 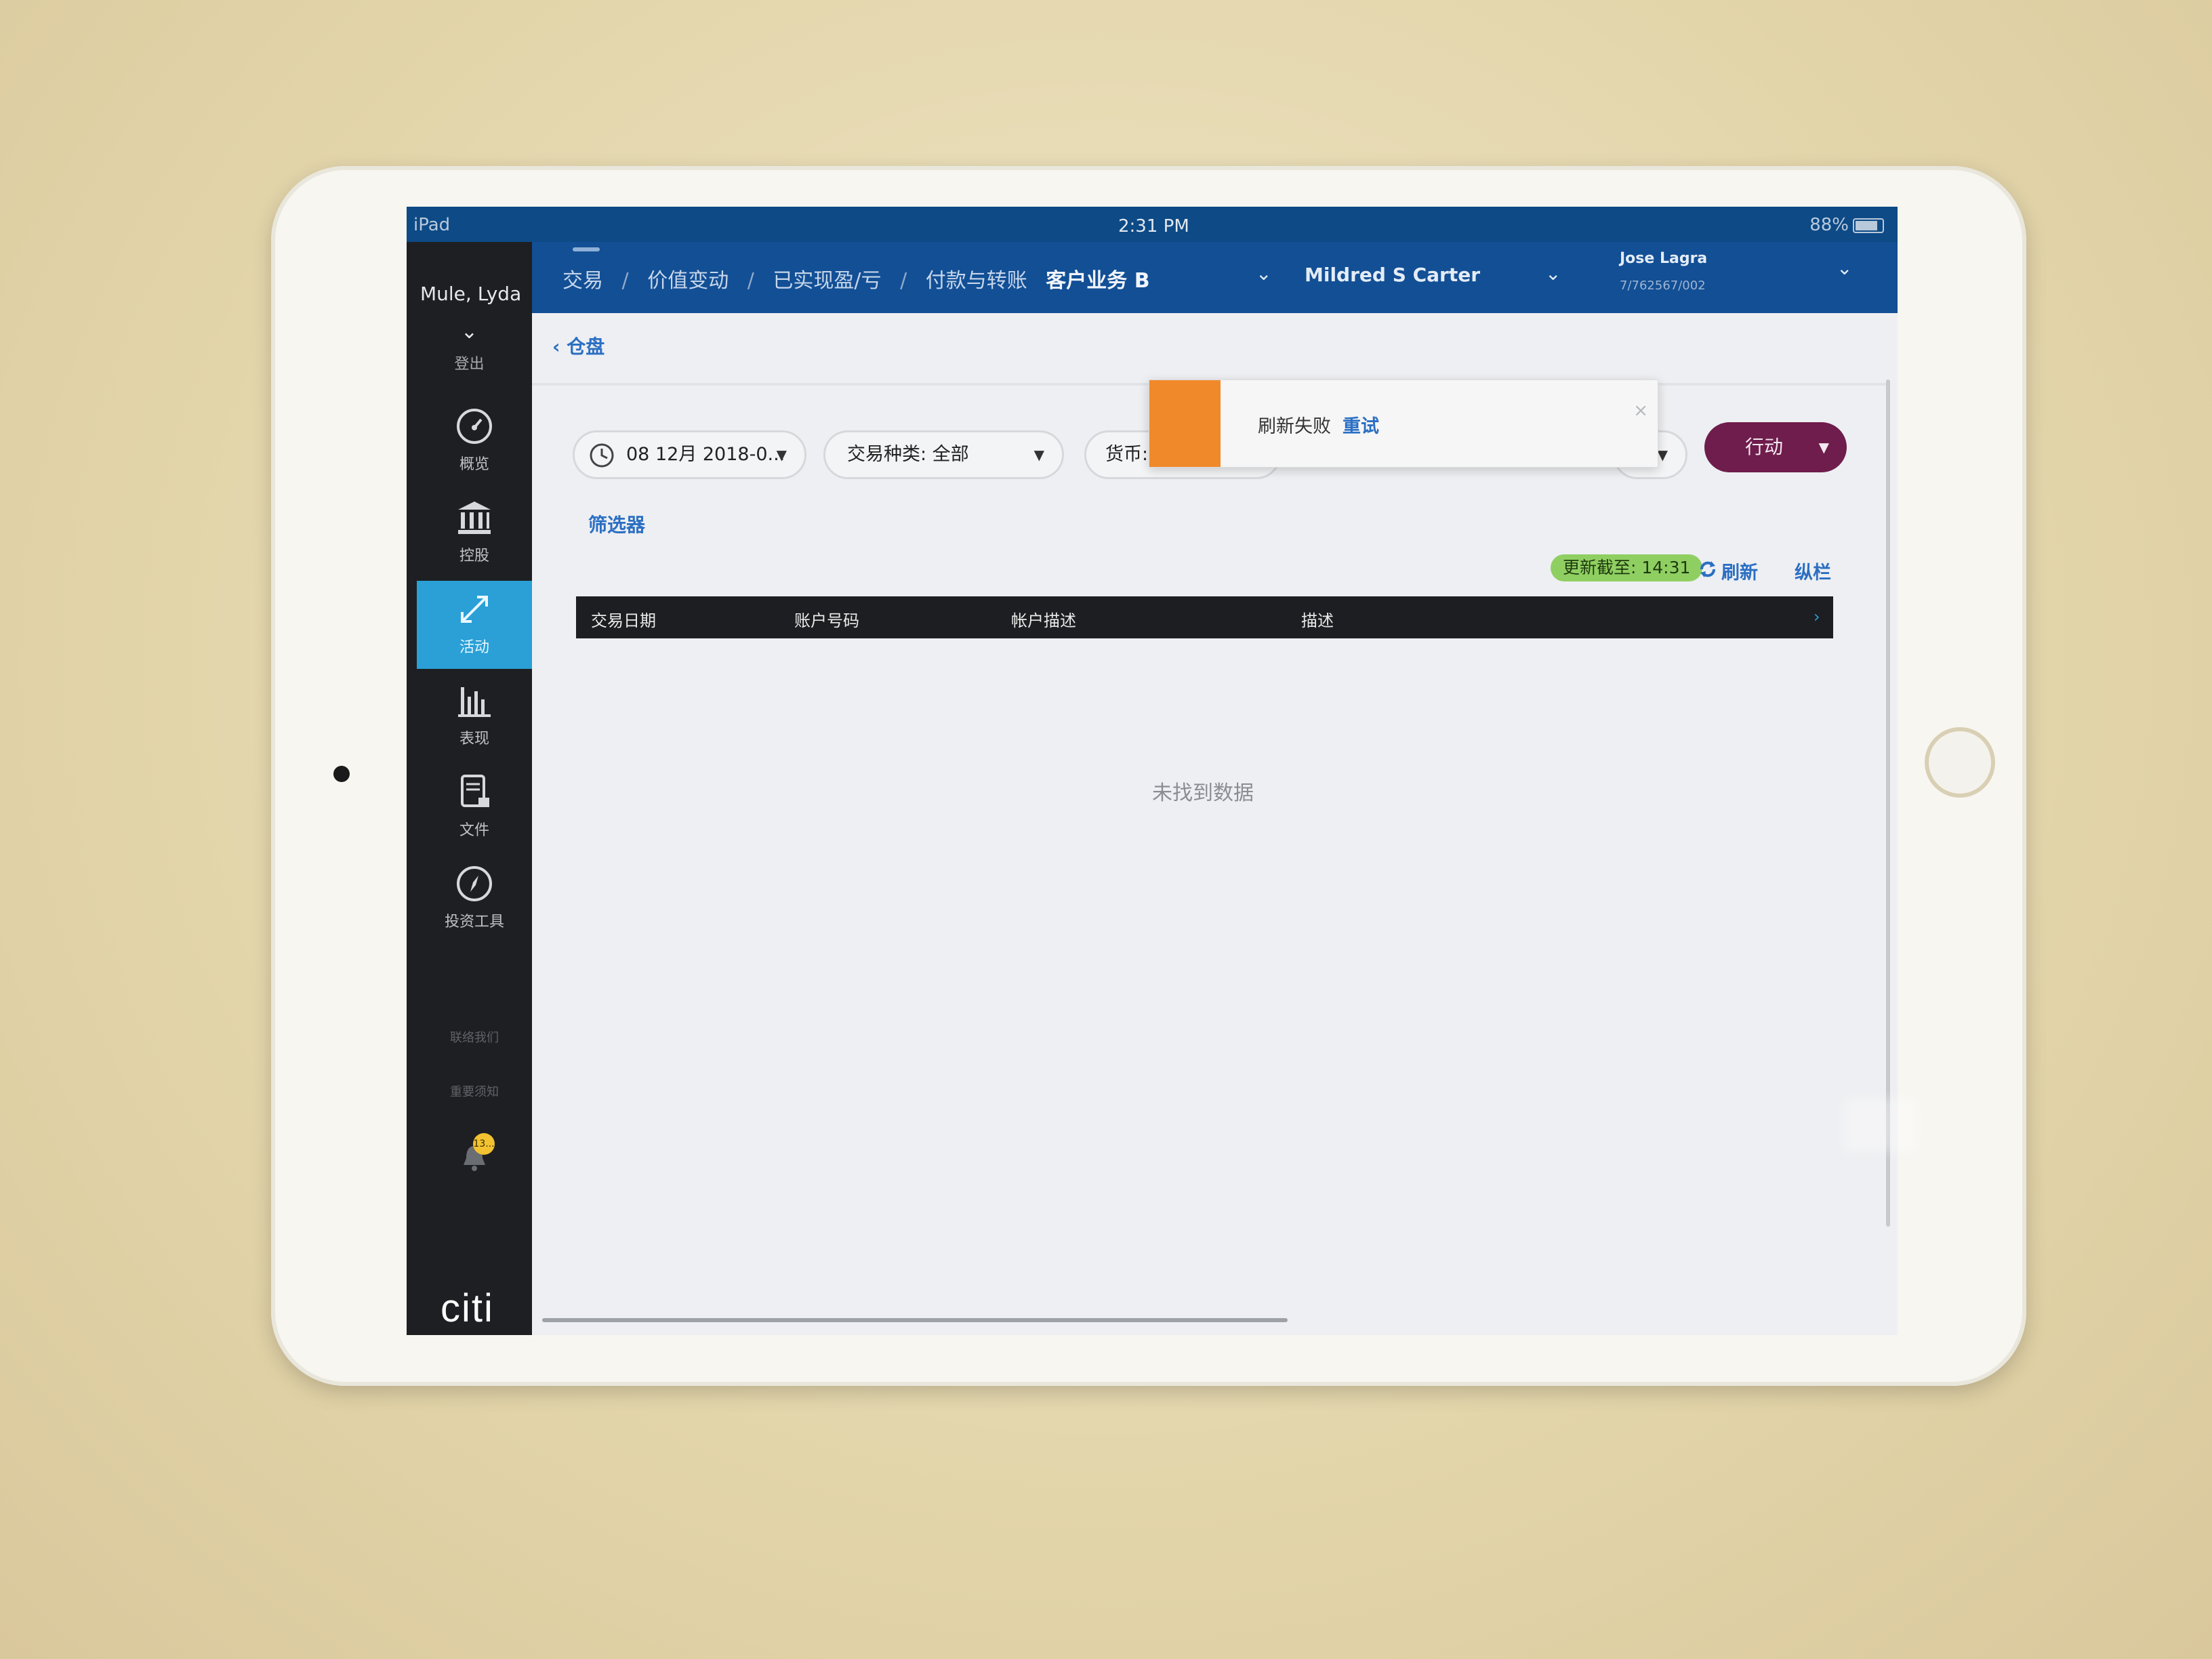 What do you see at coordinates (586, 249) in the screenshot?
I see `drag-handle` at bounding box center [586, 249].